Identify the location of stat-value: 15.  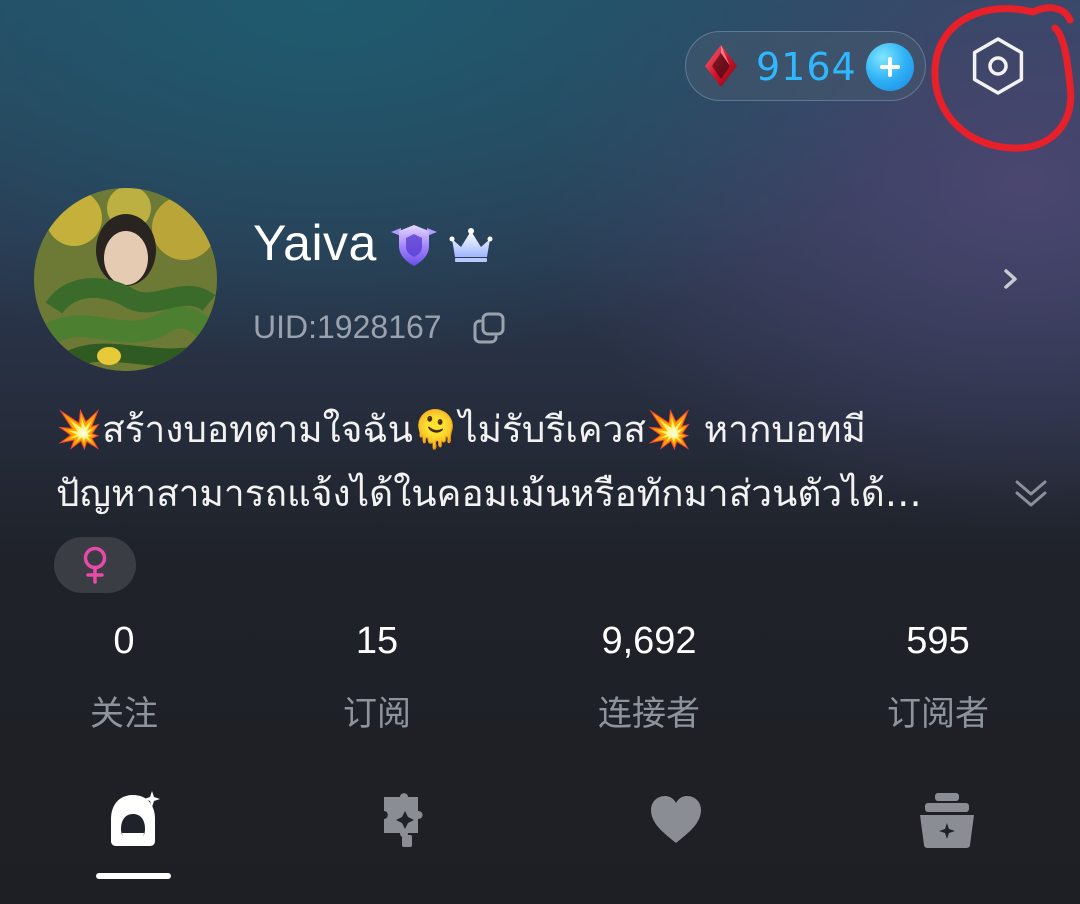
(377, 641).